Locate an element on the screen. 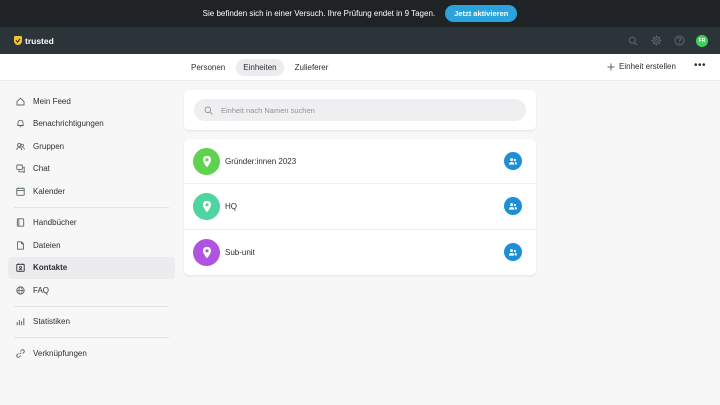 The height and width of the screenshot is (405, 720). create-unit-button: Einheit erstellen is located at coordinates (641, 66).